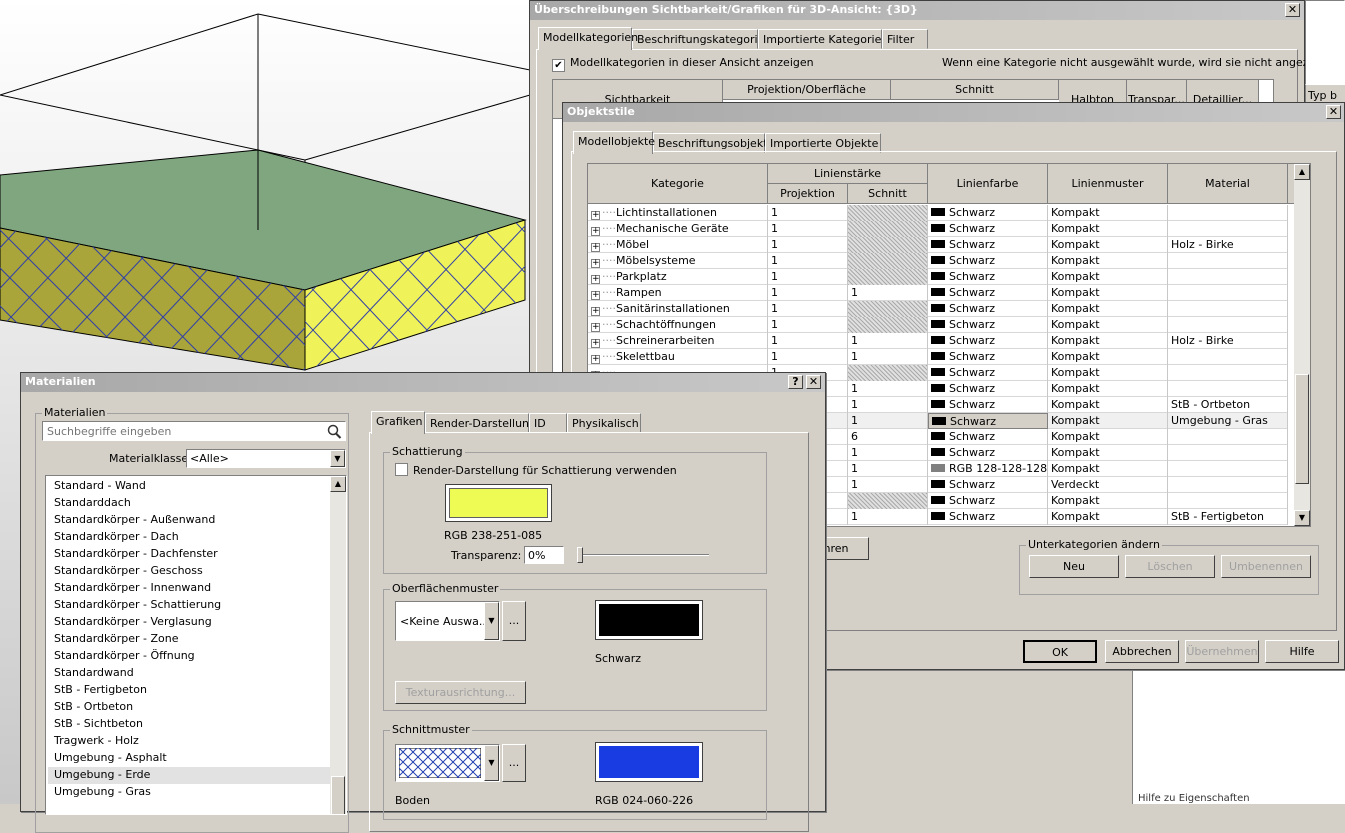 Image resolution: width=1345 pixels, height=833 pixels. What do you see at coordinates (1228, 245) in the screenshot?
I see `material-cell: Holz - Birke` at bounding box center [1228, 245].